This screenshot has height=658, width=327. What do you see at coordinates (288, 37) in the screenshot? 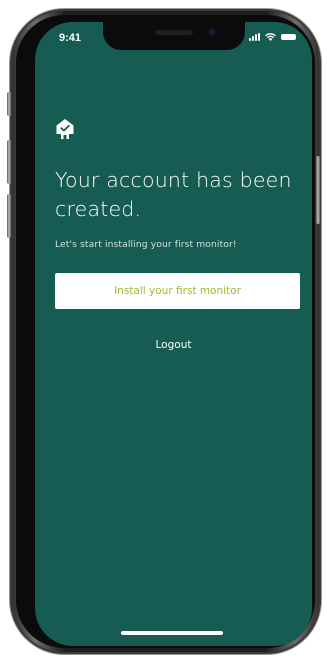
I see `battery-icon` at bounding box center [288, 37].